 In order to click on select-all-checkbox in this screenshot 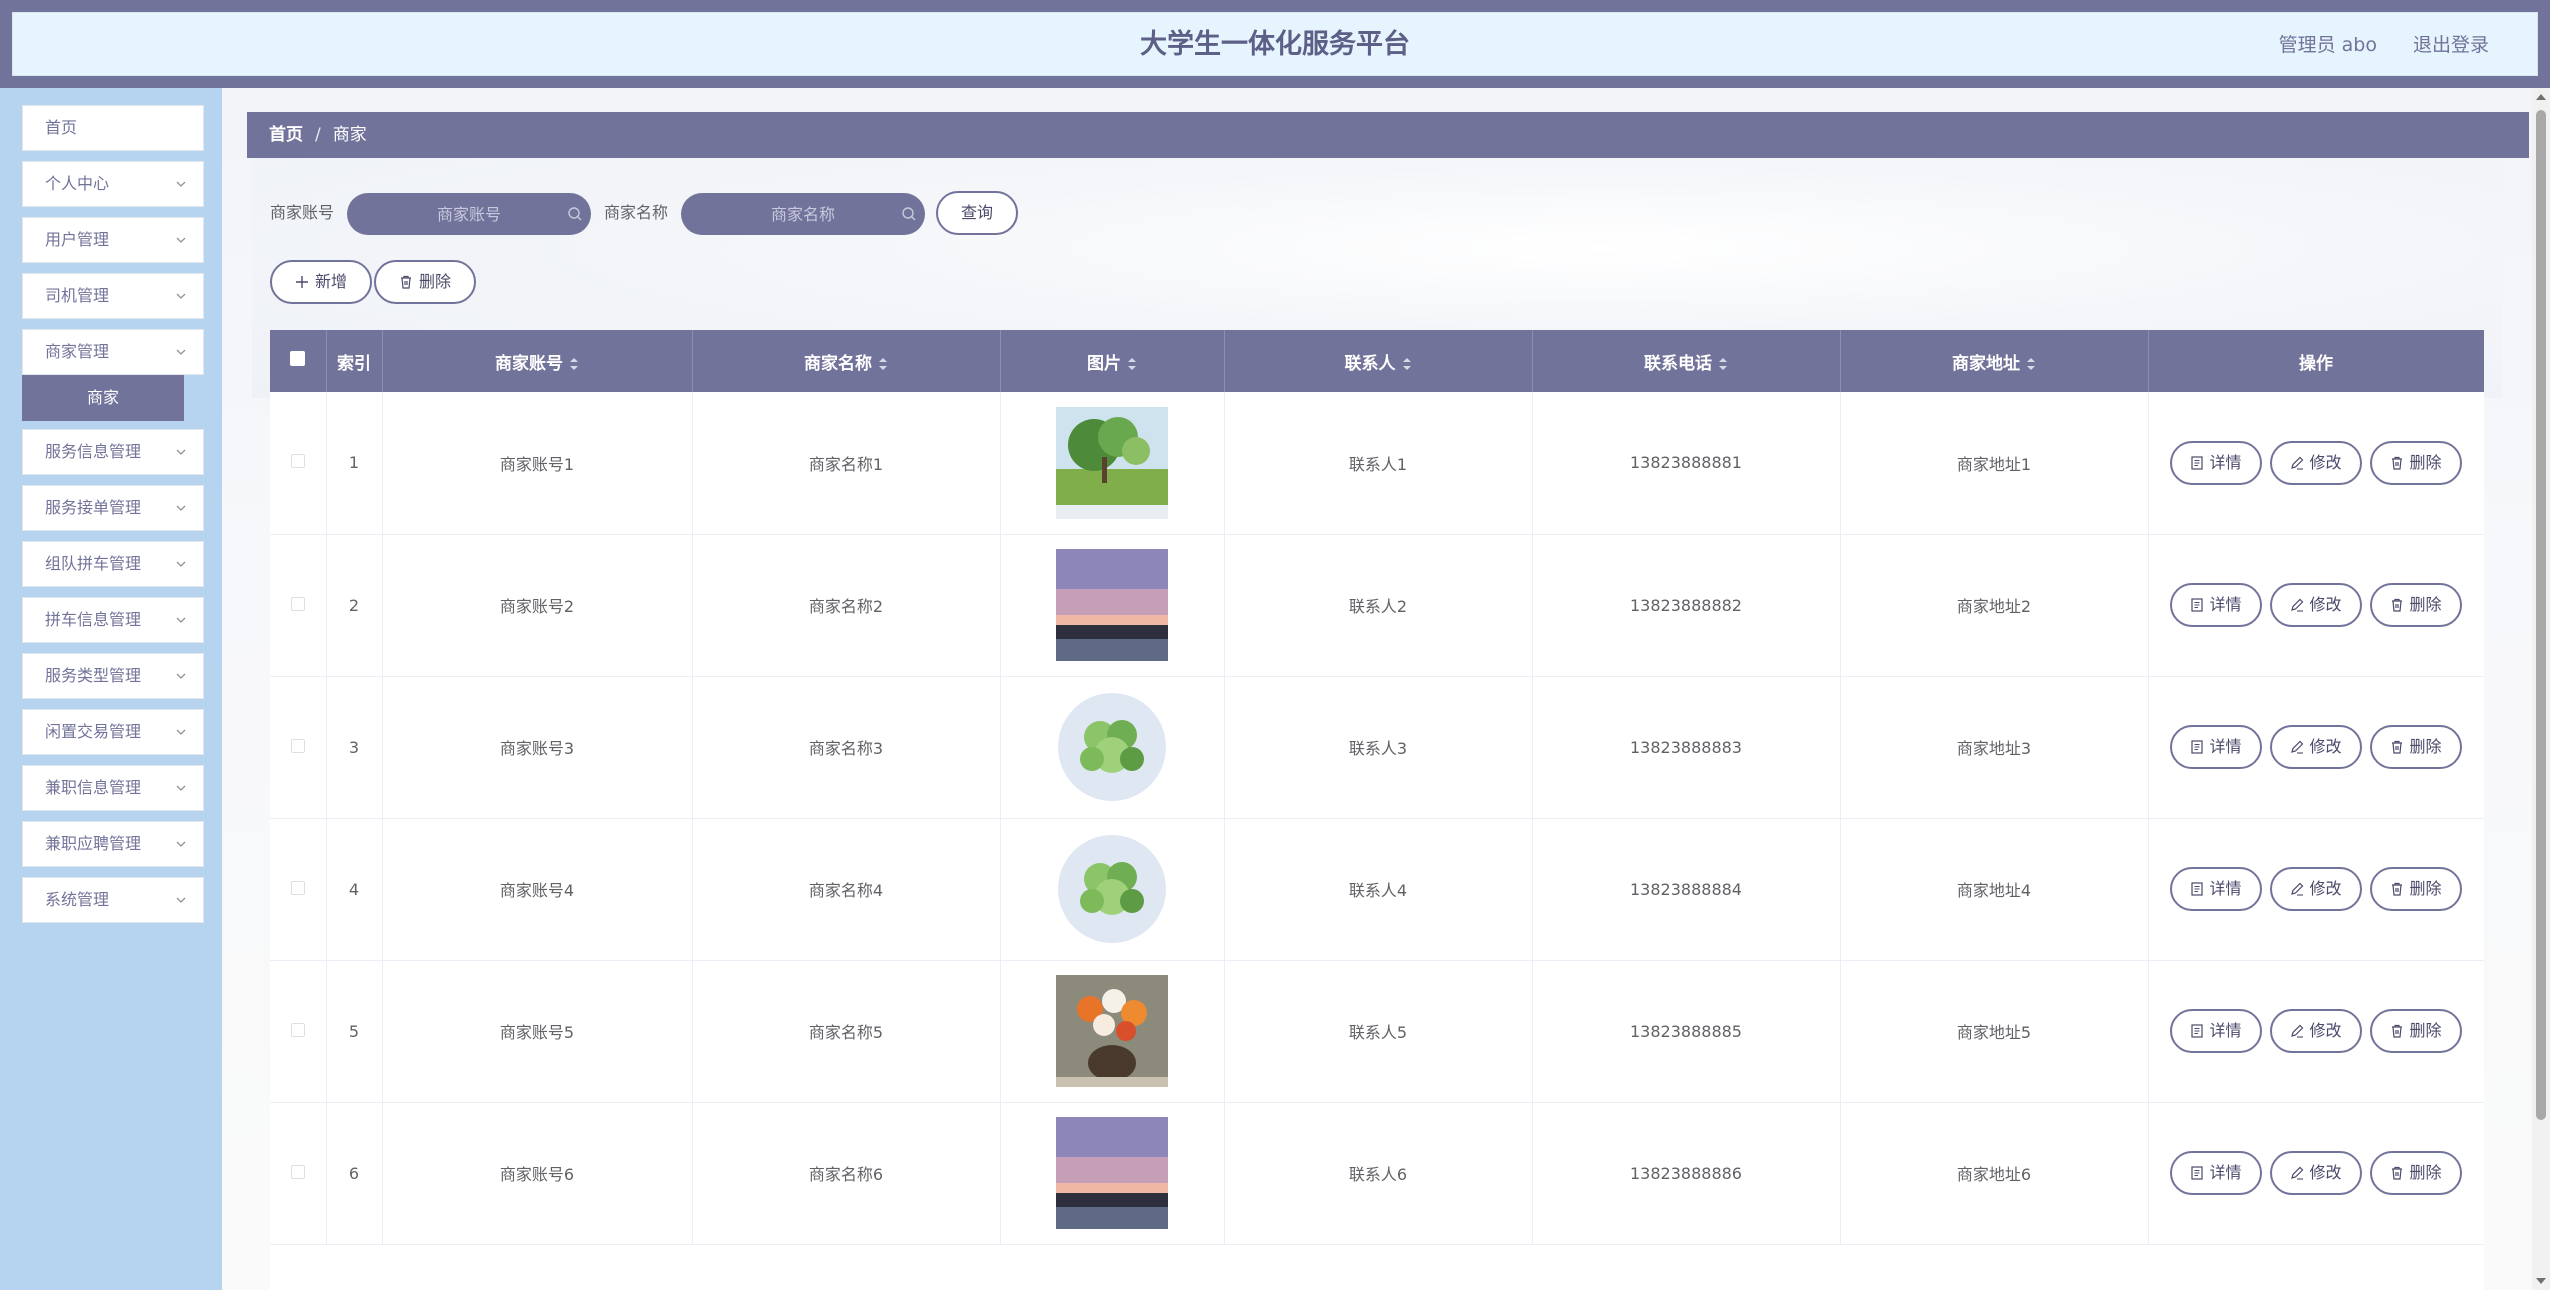, I will do `click(298, 358)`.